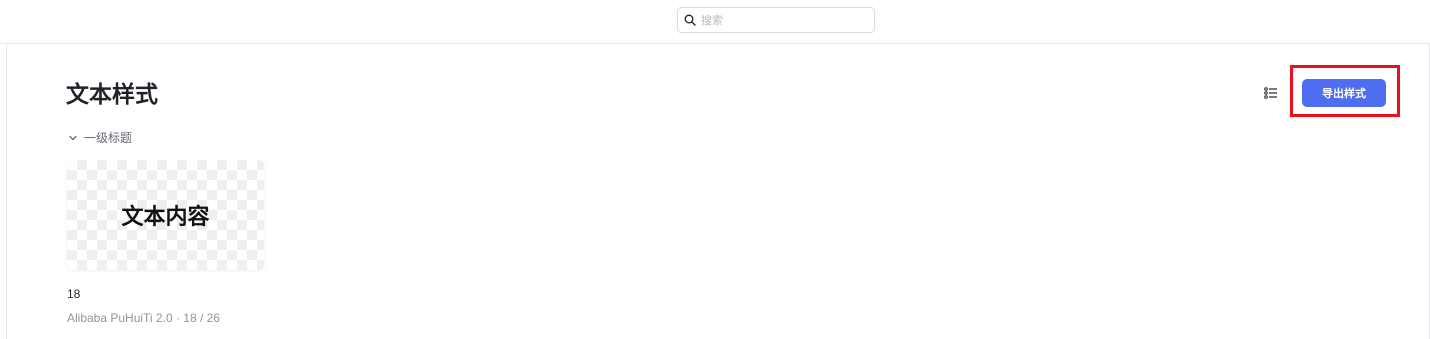 The width and height of the screenshot is (1430, 339). I want to click on style-card: 文本内容, so click(165, 215).